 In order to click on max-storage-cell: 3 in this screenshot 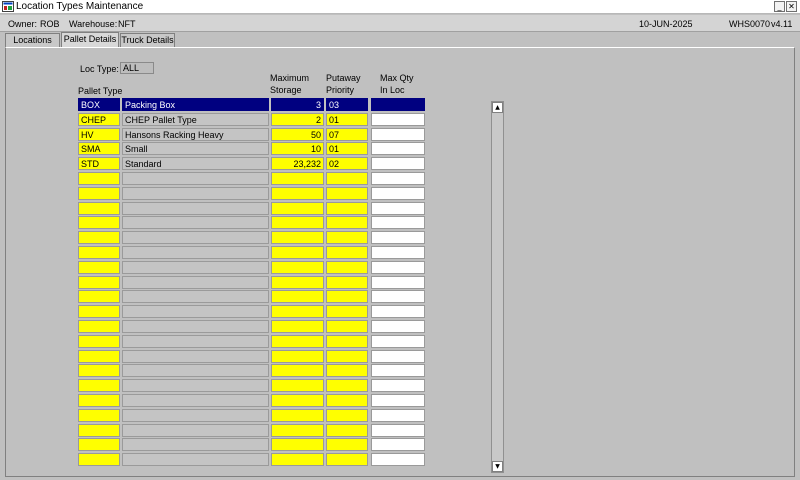, I will do `click(297, 104)`.